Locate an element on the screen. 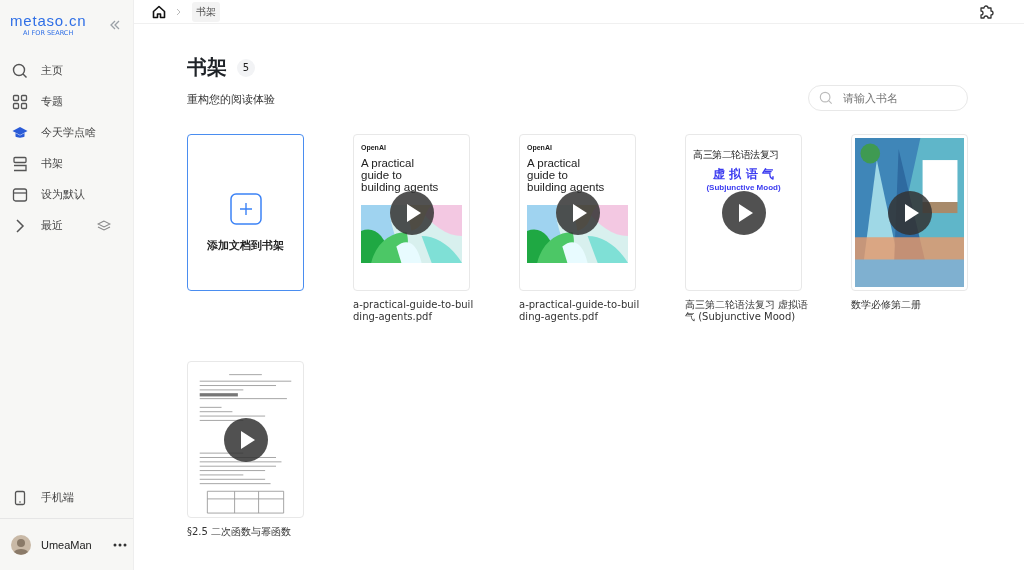  nav-item: 书架 is located at coordinates (66, 163).